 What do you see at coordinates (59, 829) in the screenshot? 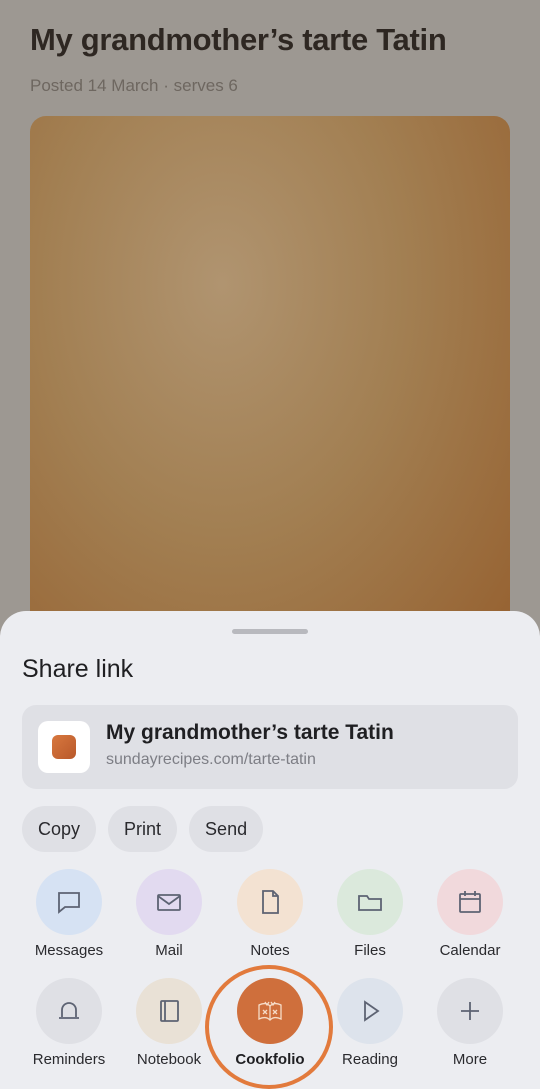
I see `copy-button: Copy` at bounding box center [59, 829].